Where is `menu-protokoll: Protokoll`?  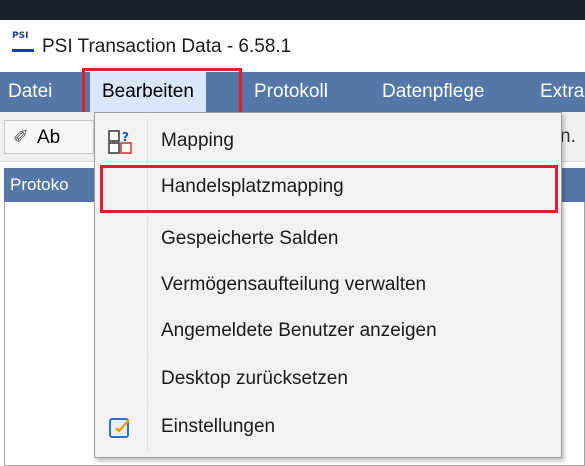
menu-protokoll: Protokoll is located at coordinates (291, 92).